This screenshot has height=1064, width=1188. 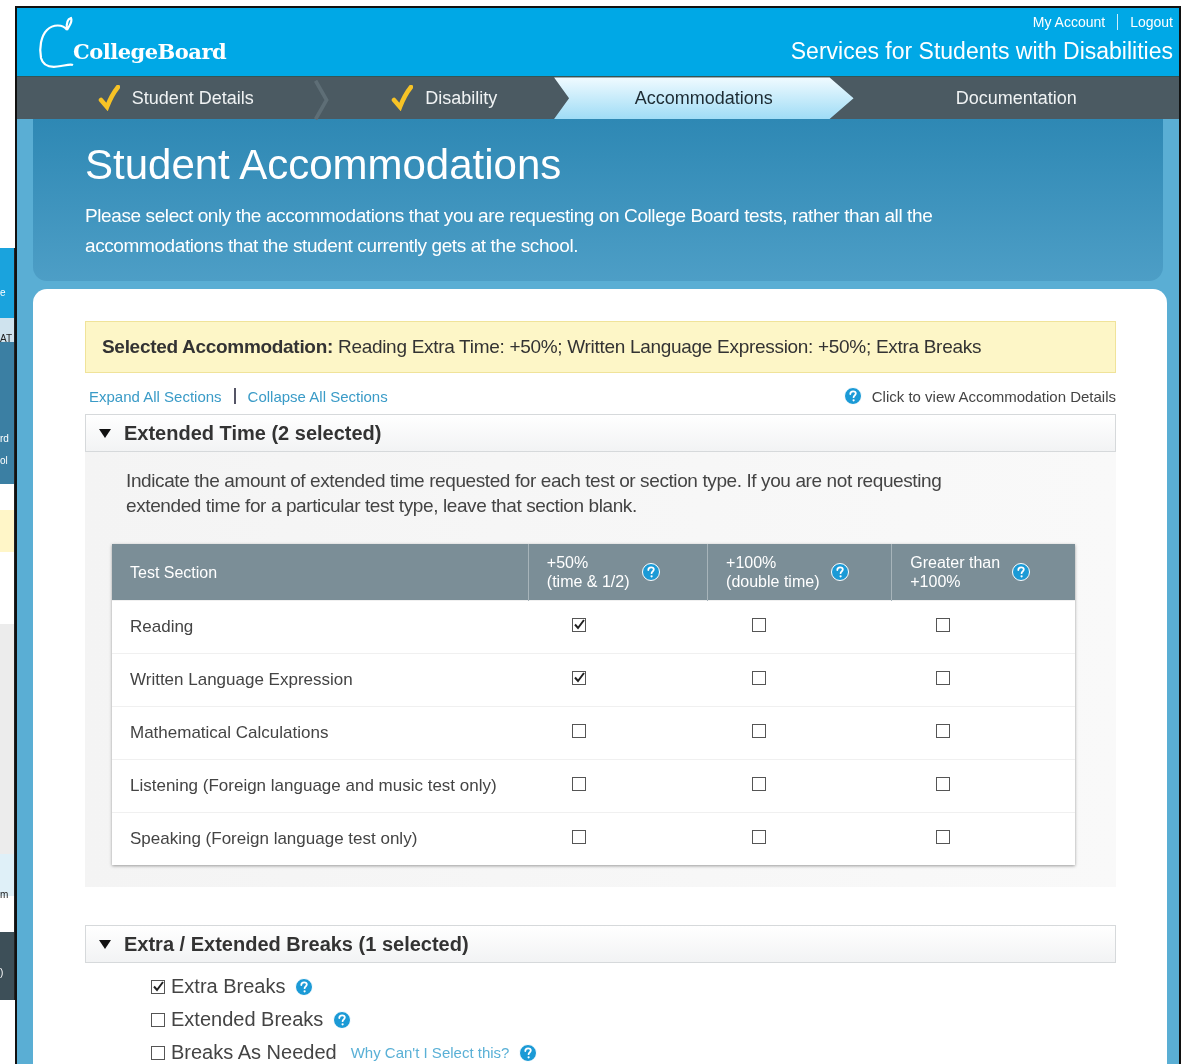 What do you see at coordinates (150, 51) in the screenshot?
I see `logo-text: CollegeBoard` at bounding box center [150, 51].